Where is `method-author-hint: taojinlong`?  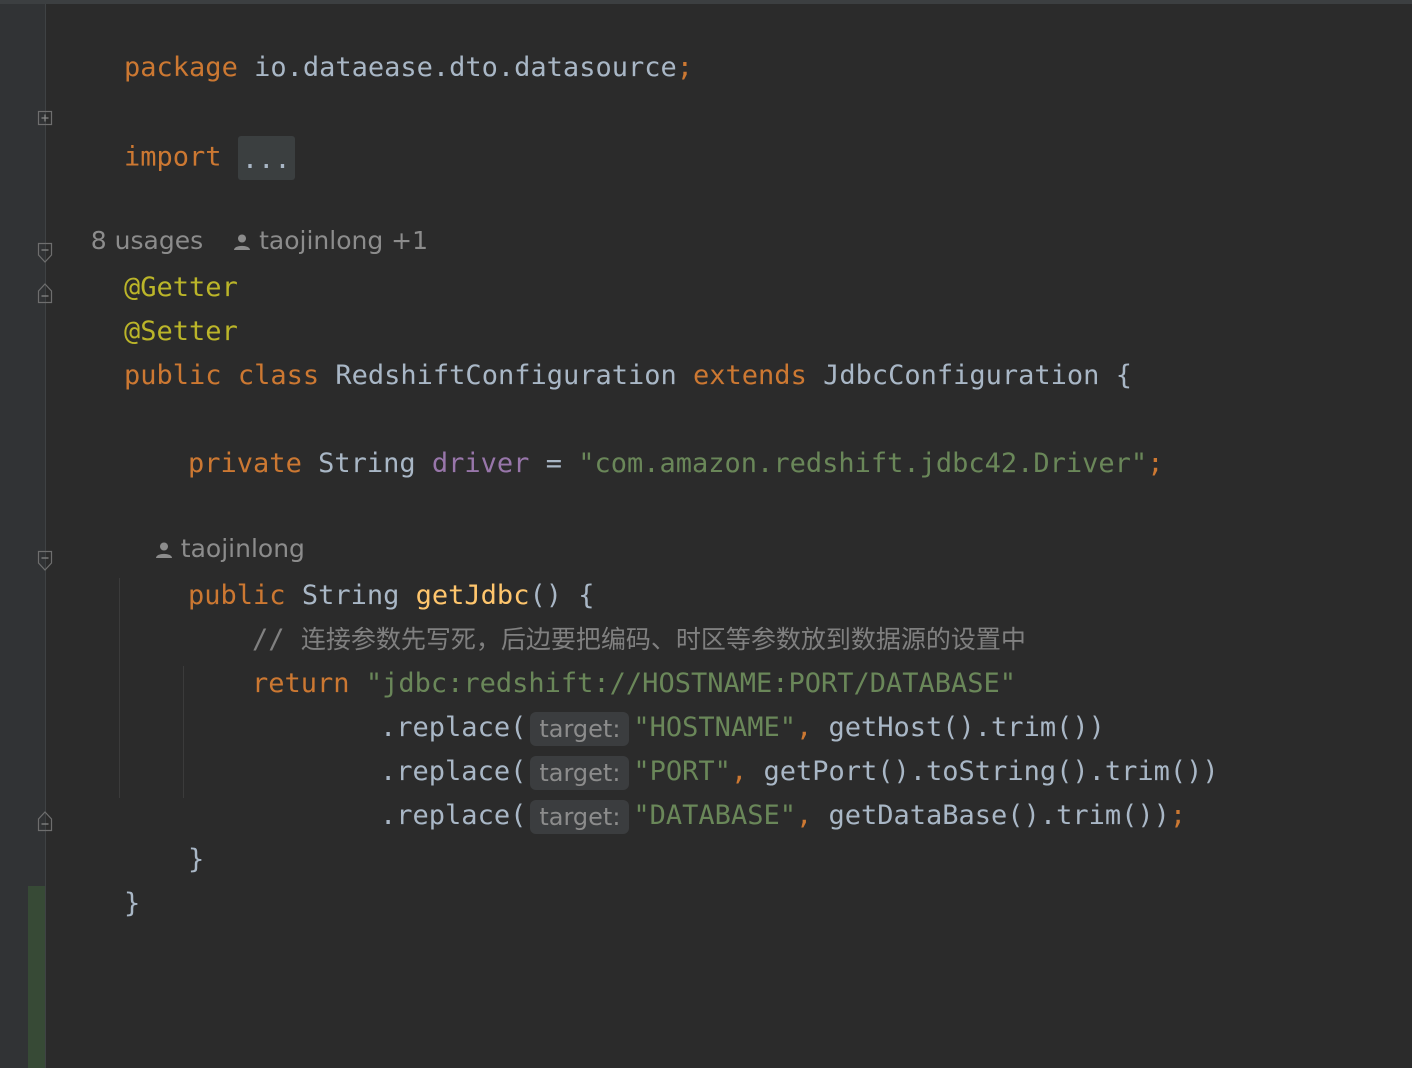
method-author-hint: taojinlong is located at coordinates (214, 529).